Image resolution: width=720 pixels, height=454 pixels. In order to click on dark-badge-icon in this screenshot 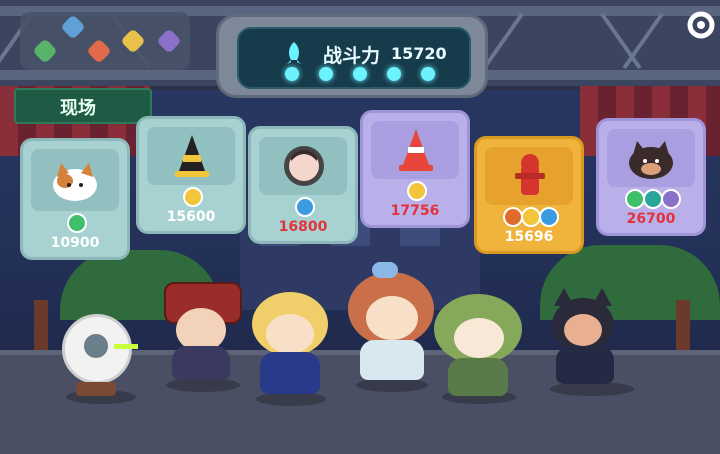, I will do `click(671, 199)`.